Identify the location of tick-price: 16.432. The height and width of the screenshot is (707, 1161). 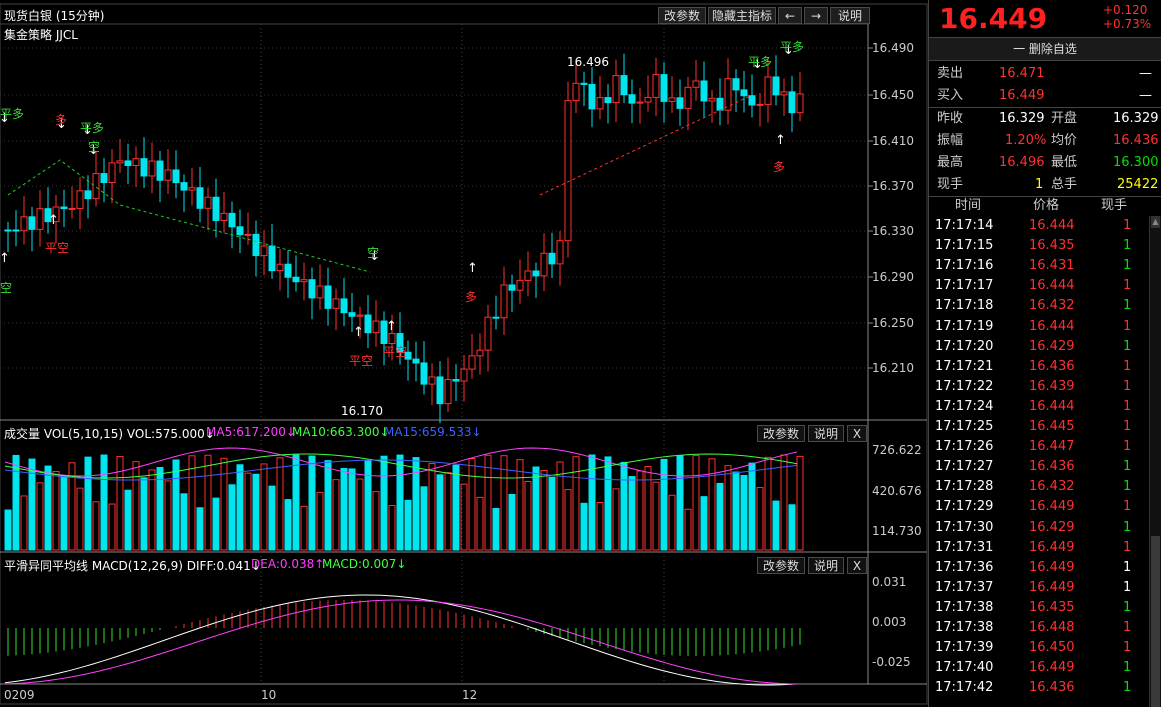
(1052, 487).